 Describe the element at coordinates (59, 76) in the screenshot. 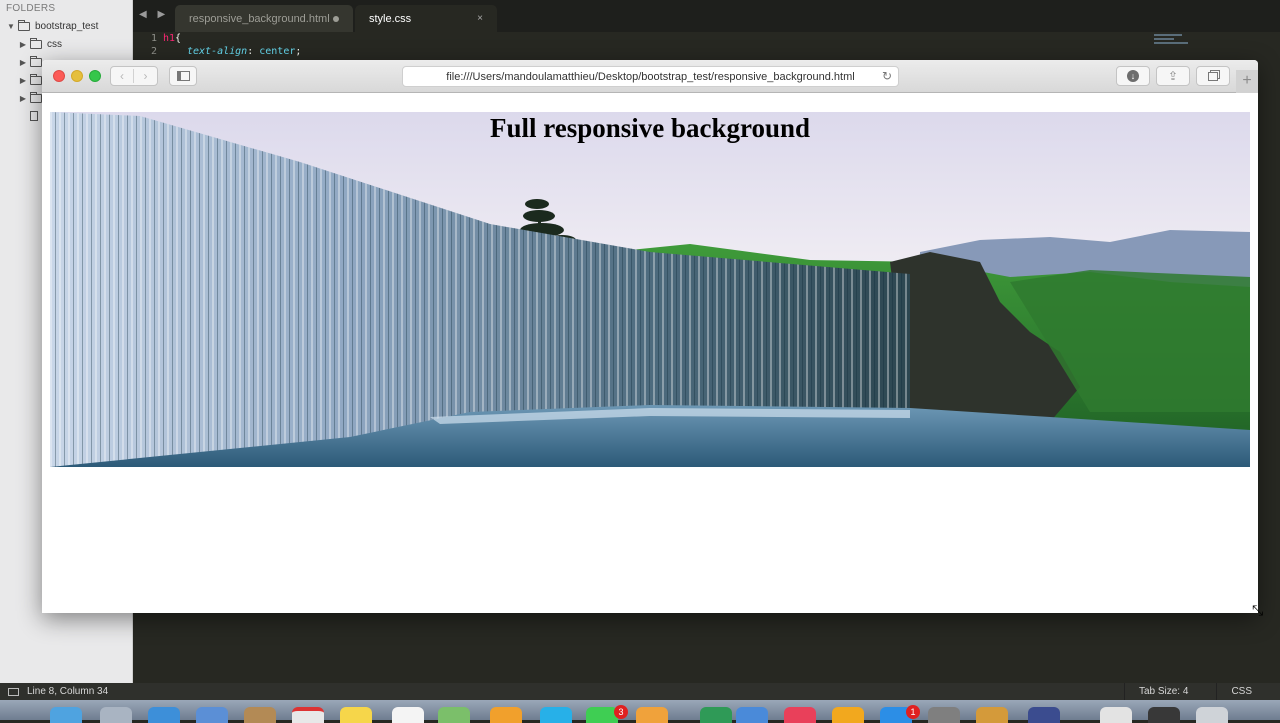

I see `window-close-button` at that location.